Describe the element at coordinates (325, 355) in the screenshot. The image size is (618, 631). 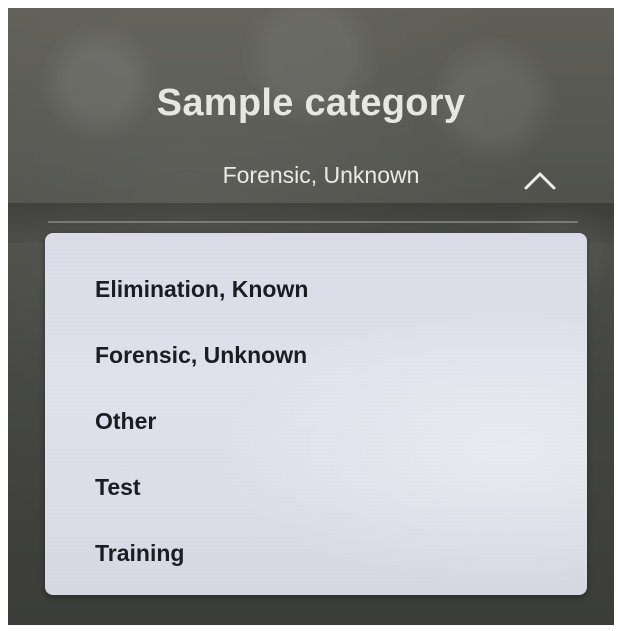
I see `option-forensic-unknown: Forensic, Unknown` at that location.